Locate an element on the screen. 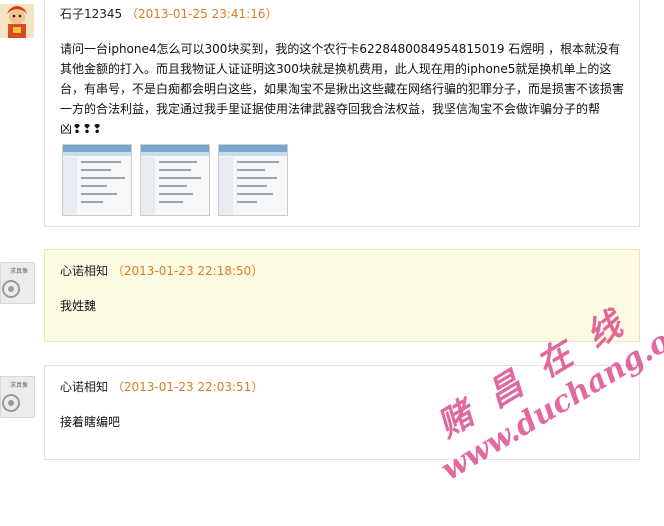  post-timestamp: （2013-01-23 22:18:50） is located at coordinates (187, 271).